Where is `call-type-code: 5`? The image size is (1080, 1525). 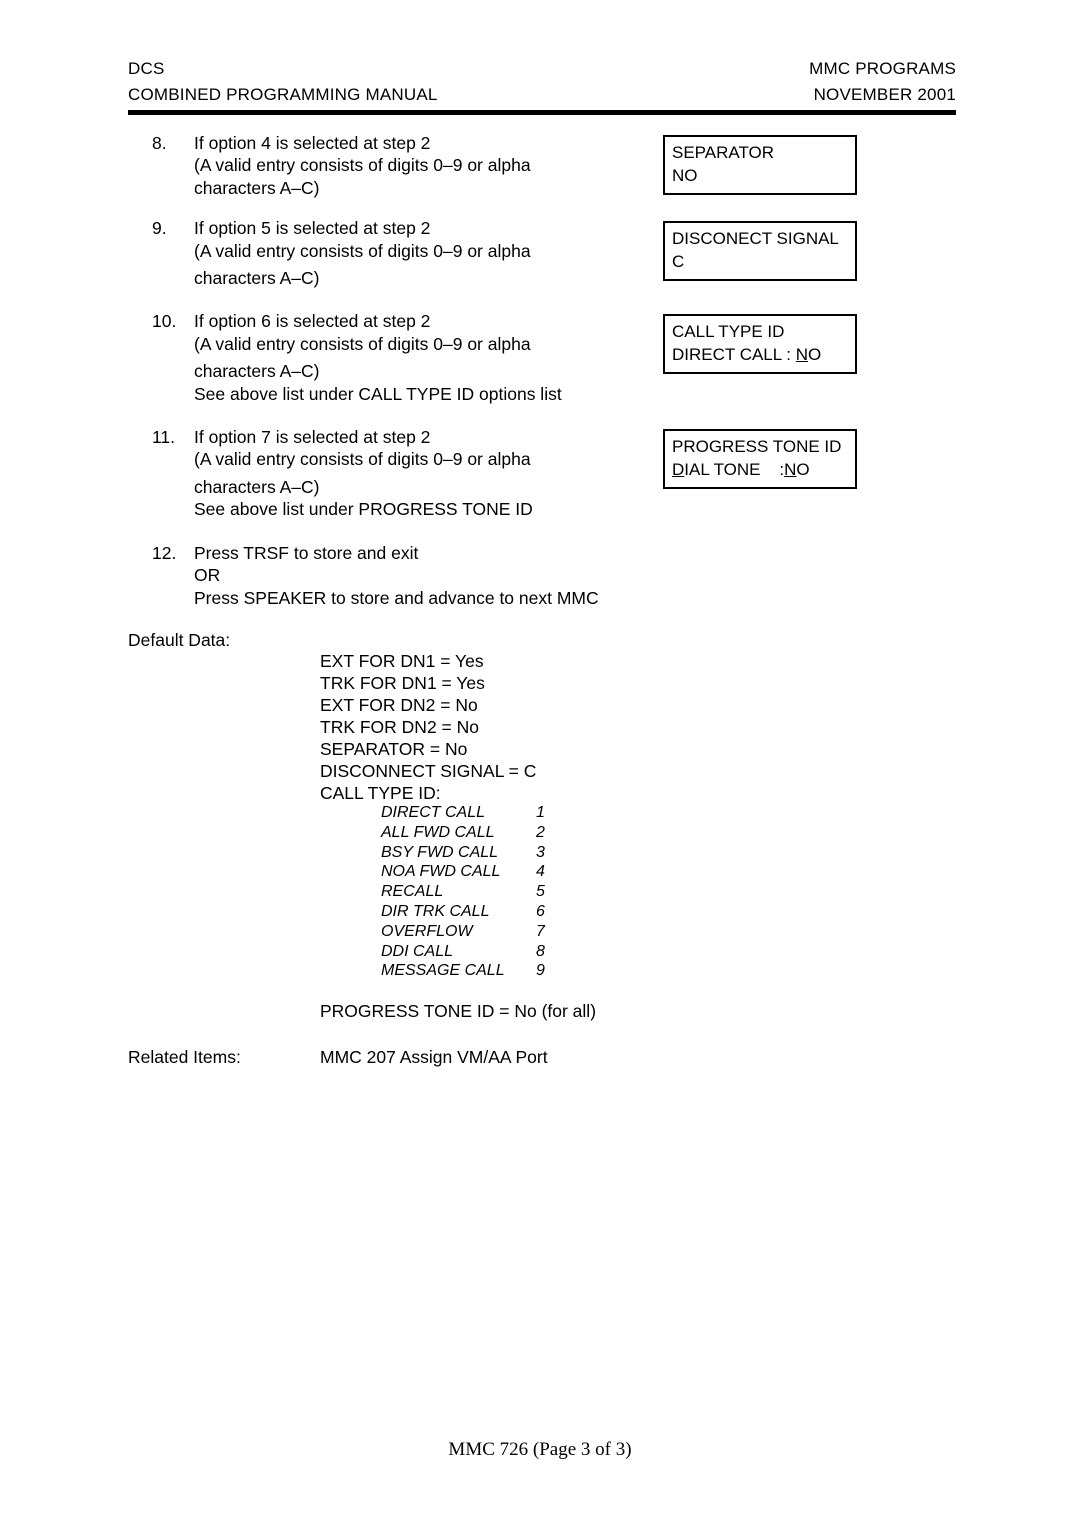
call-type-code: 5 is located at coordinates (540, 892).